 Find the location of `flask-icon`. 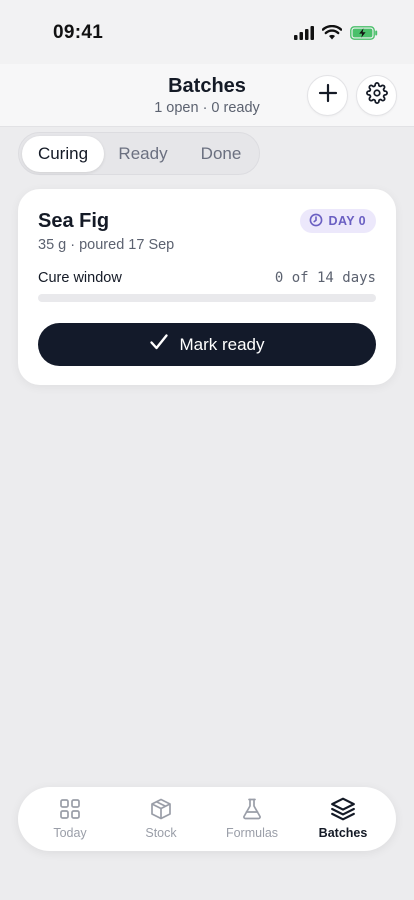

flask-icon is located at coordinates (252, 809).